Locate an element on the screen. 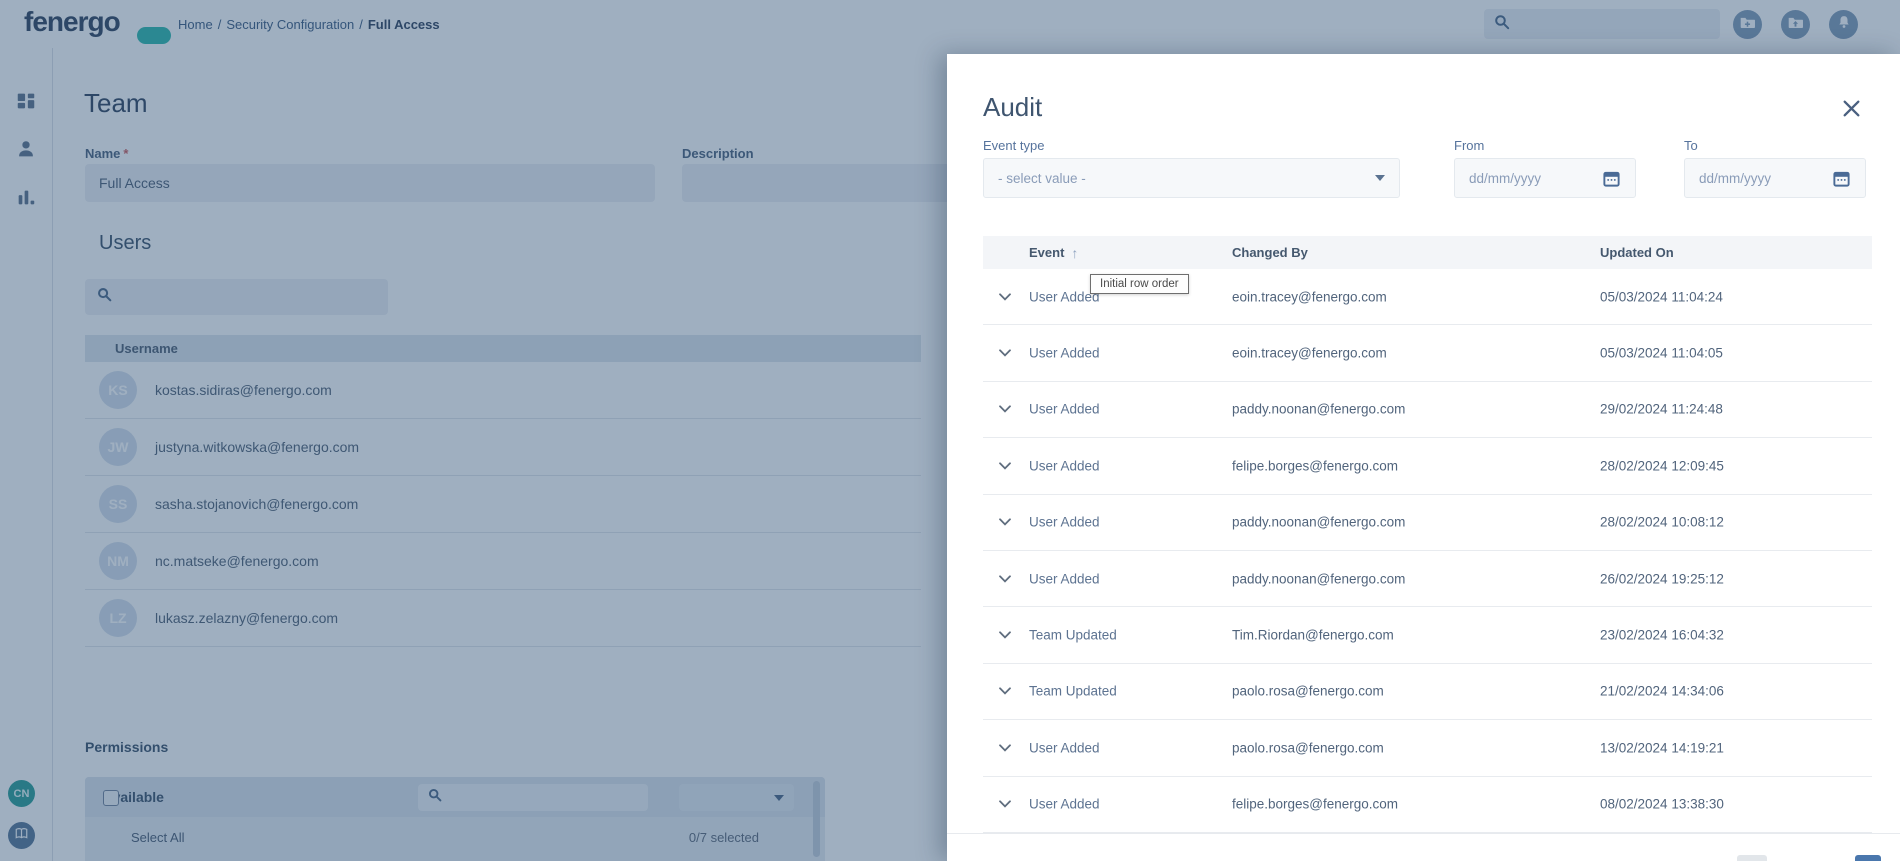 This screenshot has width=1900, height=861. close-icon is located at coordinates (1853, 110).